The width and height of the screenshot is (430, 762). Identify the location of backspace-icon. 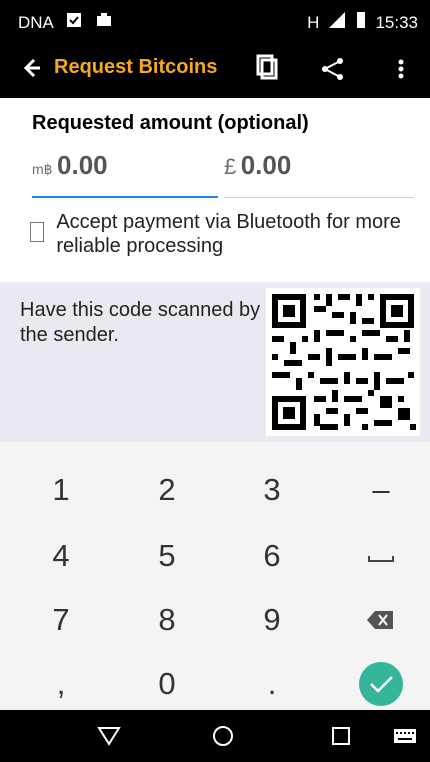
(381, 620).